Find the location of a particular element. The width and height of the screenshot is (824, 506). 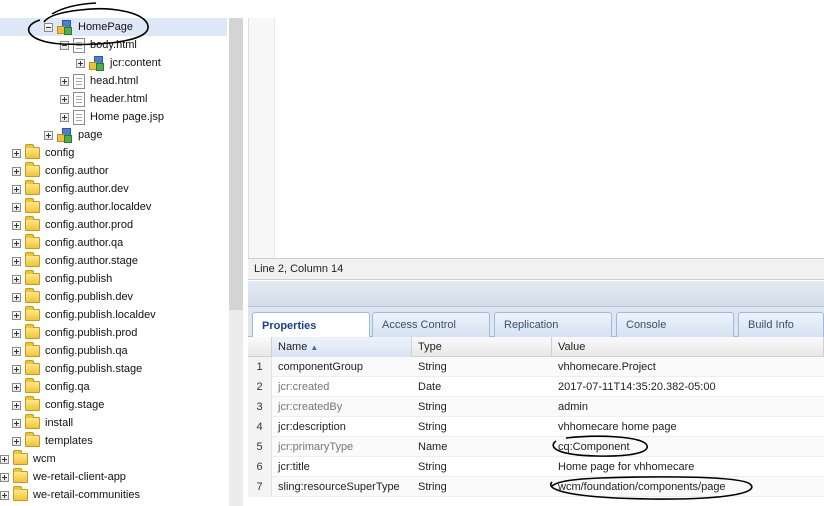

tree-node: config.qa is located at coordinates (45, 387).